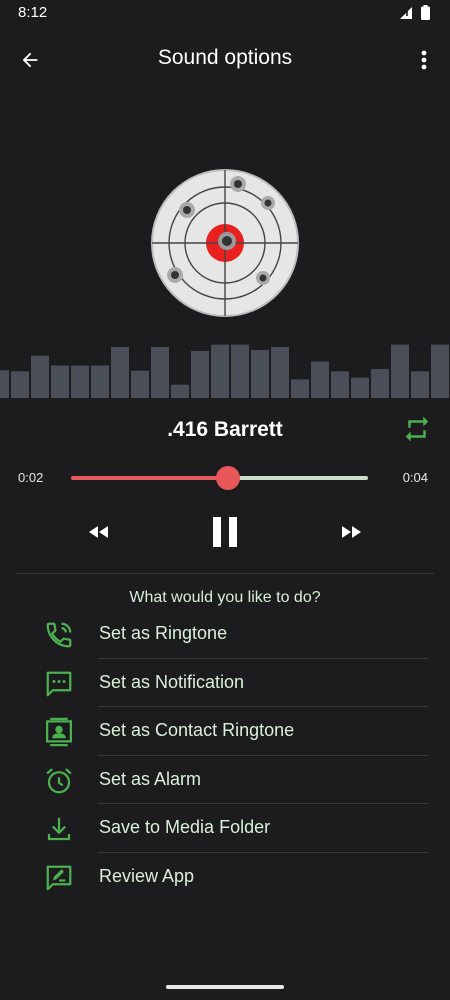 This screenshot has width=450, height=1000. What do you see at coordinates (59, 877) in the screenshot?
I see `rate-review-icon` at bounding box center [59, 877].